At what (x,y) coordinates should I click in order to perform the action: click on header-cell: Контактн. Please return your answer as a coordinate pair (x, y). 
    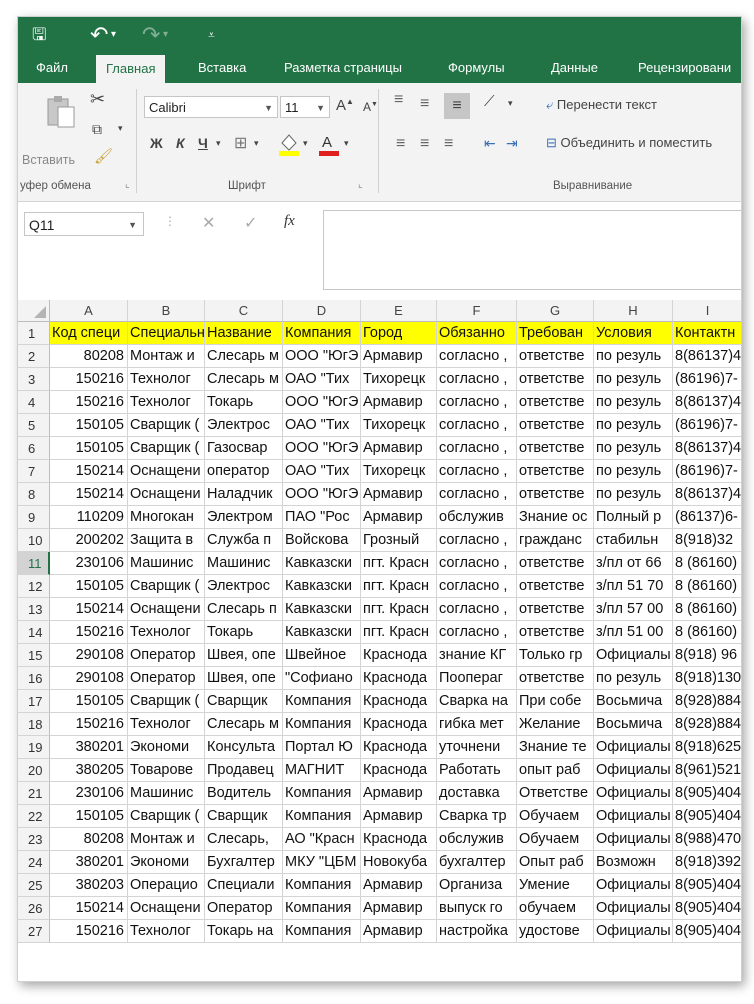
    Looking at the image, I should click on (707, 333).